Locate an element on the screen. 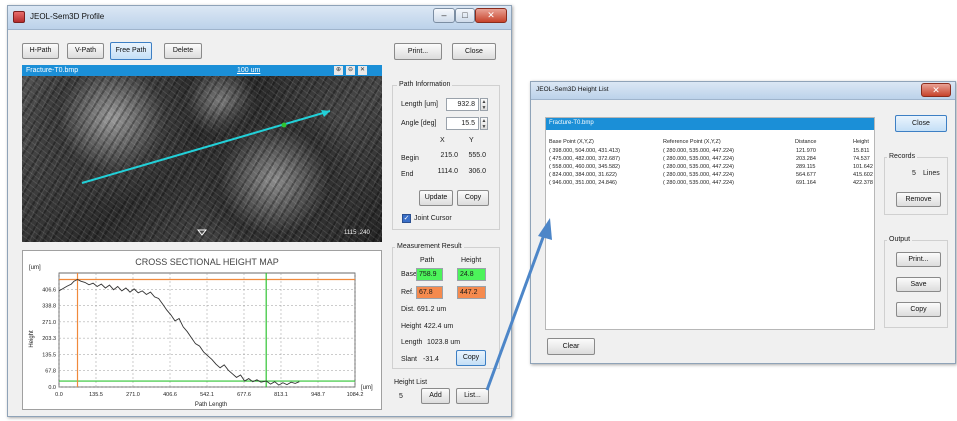 The height and width of the screenshot is (421, 957). x-tick-label: 813.1 is located at coordinates (281, 395).